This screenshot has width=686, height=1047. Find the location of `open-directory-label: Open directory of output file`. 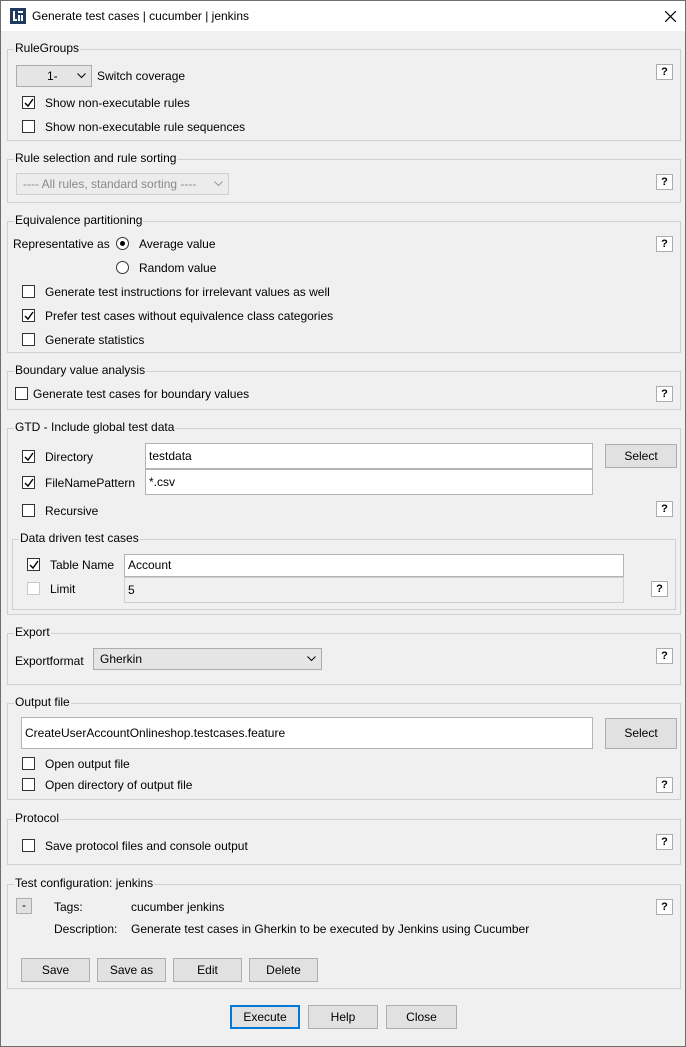

open-directory-label: Open directory of output file is located at coordinates (119, 785).